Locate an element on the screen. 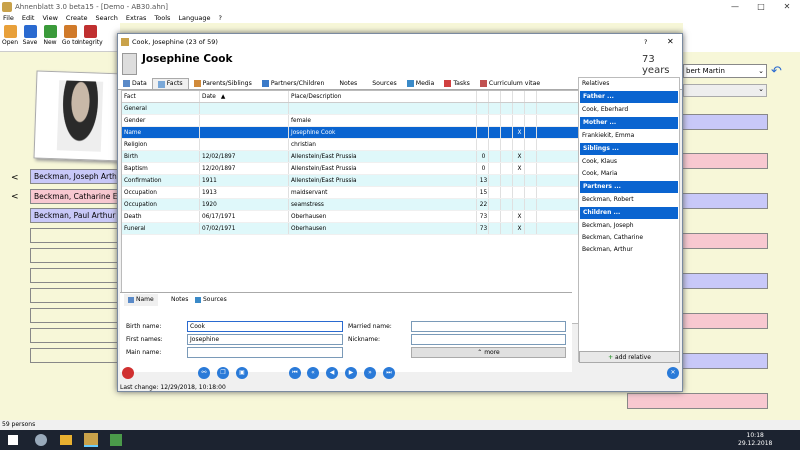 Image resolution: width=800 pixels, height=450 pixels. relative-item: Frankiekit, Emma is located at coordinates (629, 136).